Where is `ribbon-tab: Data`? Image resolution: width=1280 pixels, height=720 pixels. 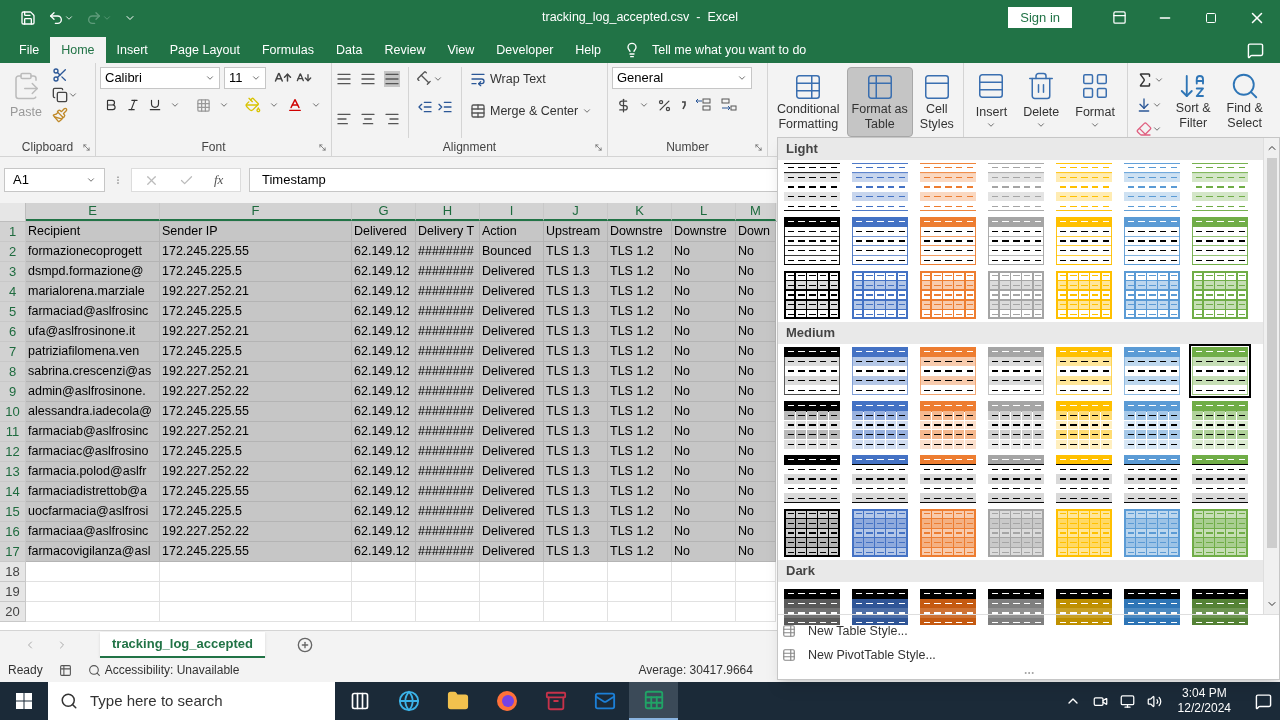 ribbon-tab: Data is located at coordinates (349, 50).